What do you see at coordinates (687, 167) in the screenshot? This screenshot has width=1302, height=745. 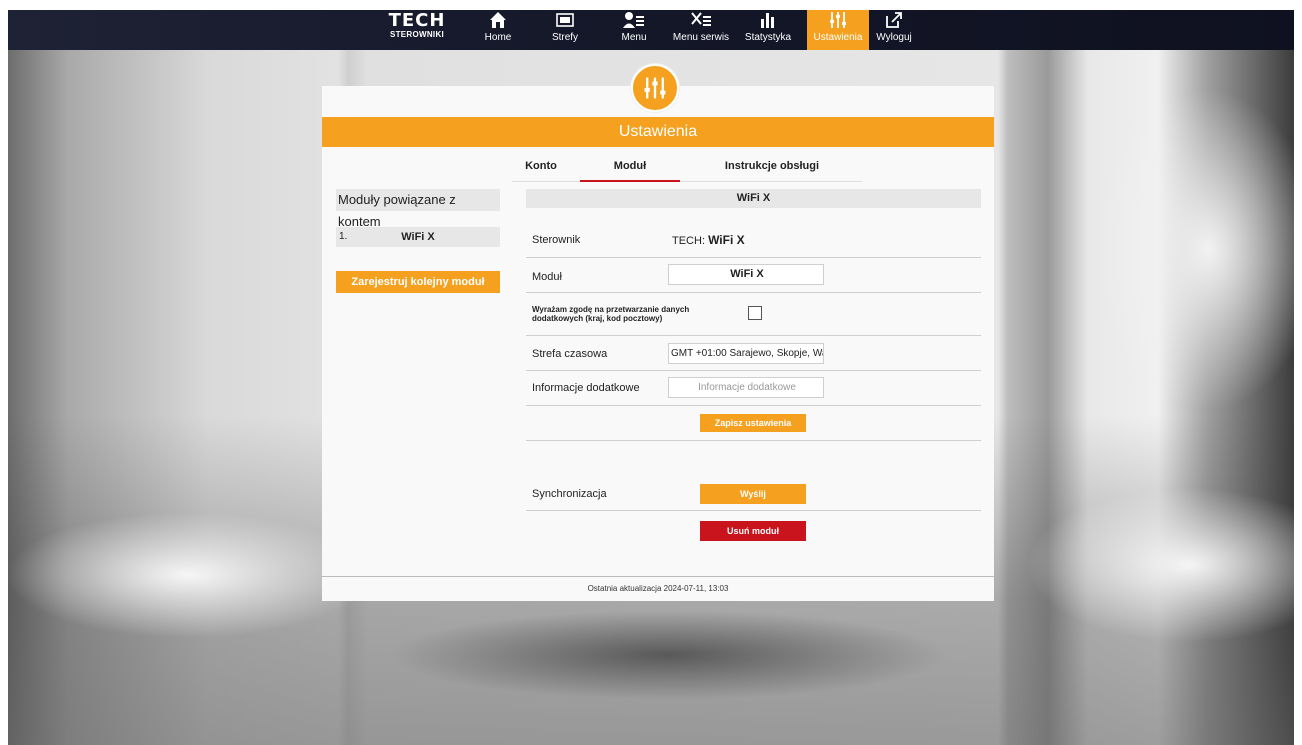 I see `settings-tabs: Konto Moduł Instrukcje obsługi` at bounding box center [687, 167].